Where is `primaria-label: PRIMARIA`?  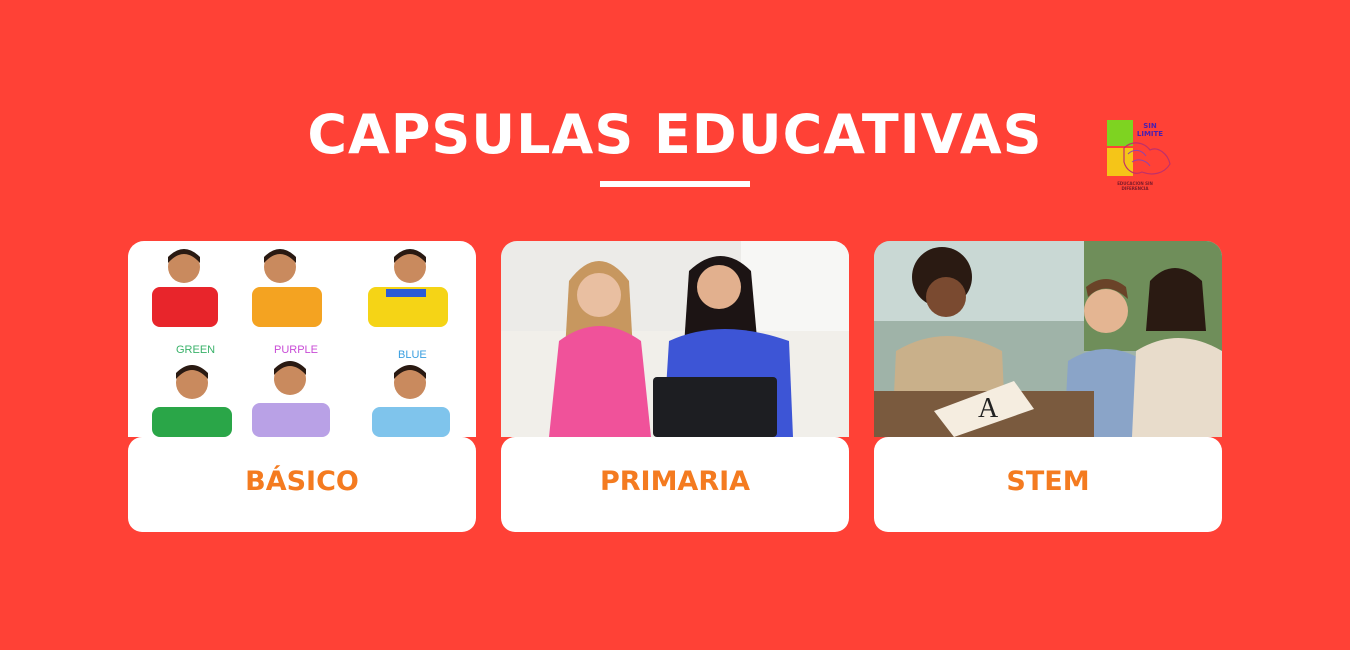 primaria-label: PRIMARIA is located at coordinates (675, 481).